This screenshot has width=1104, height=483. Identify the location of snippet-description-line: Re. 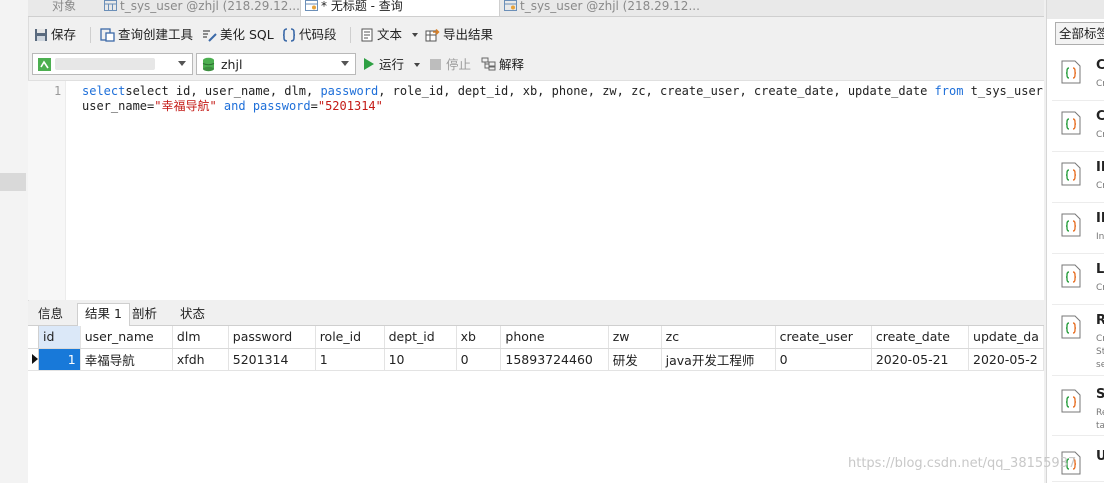
(1100, 413).